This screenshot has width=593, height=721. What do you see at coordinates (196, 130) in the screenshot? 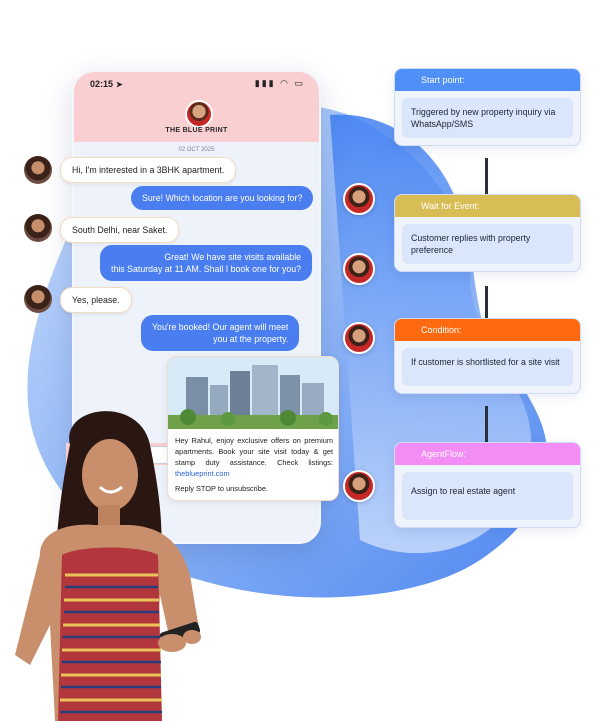
I see `brand-name: THE BLUE PRINT` at bounding box center [196, 130].